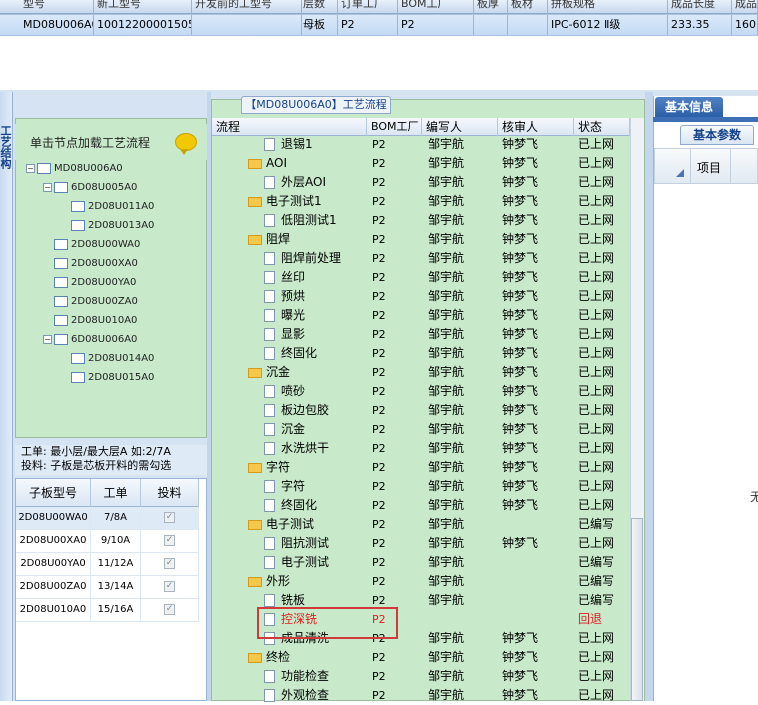 The width and height of the screenshot is (758, 705). I want to click on process-row: 水洗烘干 P2 邹宇航 钟梦飞 已上网, so click(421, 448).